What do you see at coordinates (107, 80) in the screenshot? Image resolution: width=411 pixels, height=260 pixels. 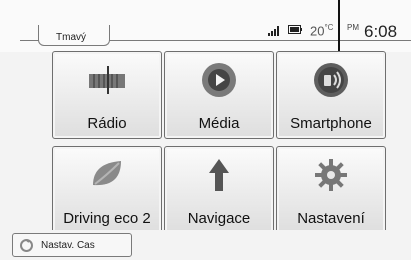 I see `radio-icon` at bounding box center [107, 80].